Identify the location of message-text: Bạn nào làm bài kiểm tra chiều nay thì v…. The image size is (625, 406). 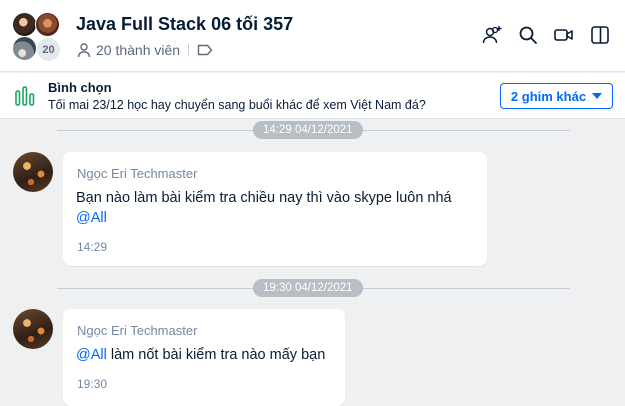
(264, 208).